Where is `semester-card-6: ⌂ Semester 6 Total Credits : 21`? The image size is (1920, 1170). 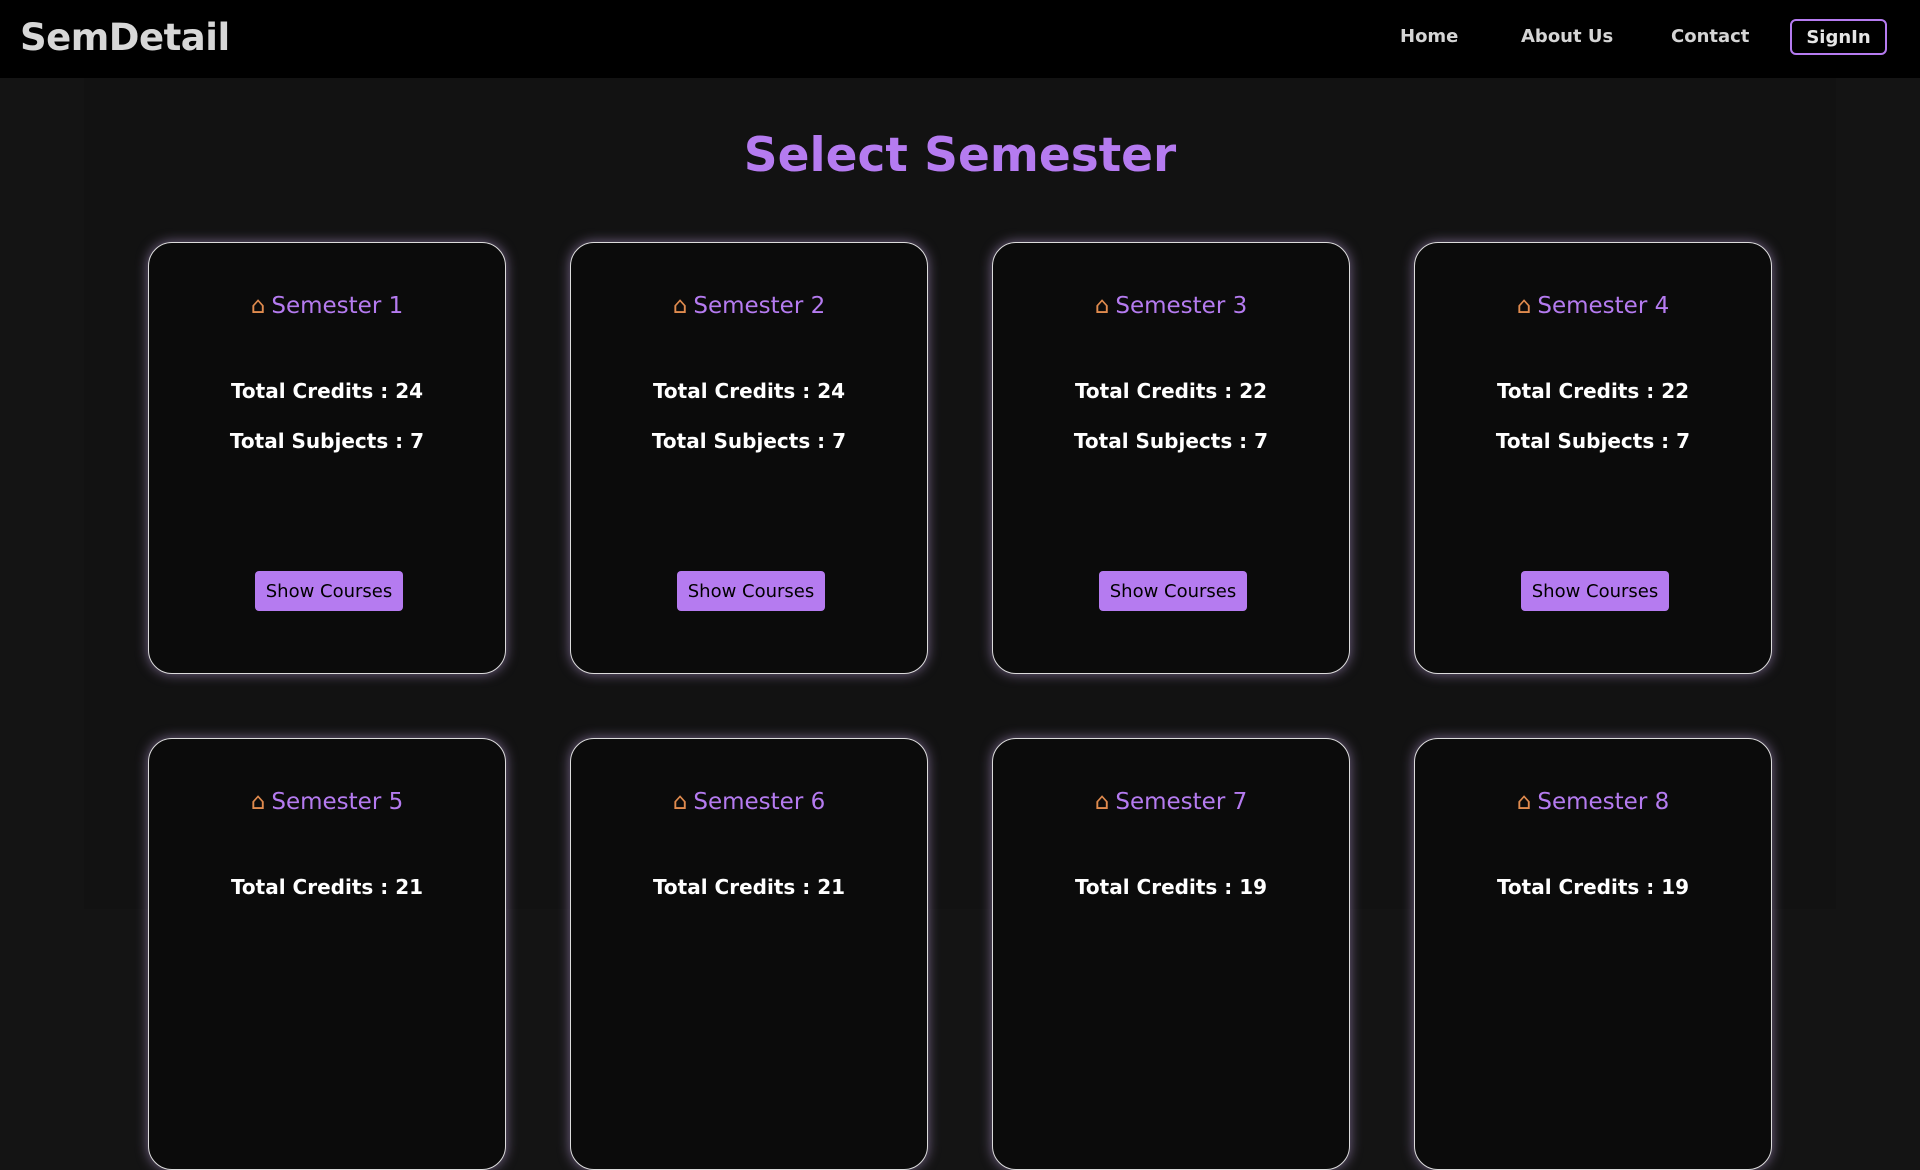 semester-card-6: ⌂ Semester 6 Total Credits : 21 is located at coordinates (749, 954).